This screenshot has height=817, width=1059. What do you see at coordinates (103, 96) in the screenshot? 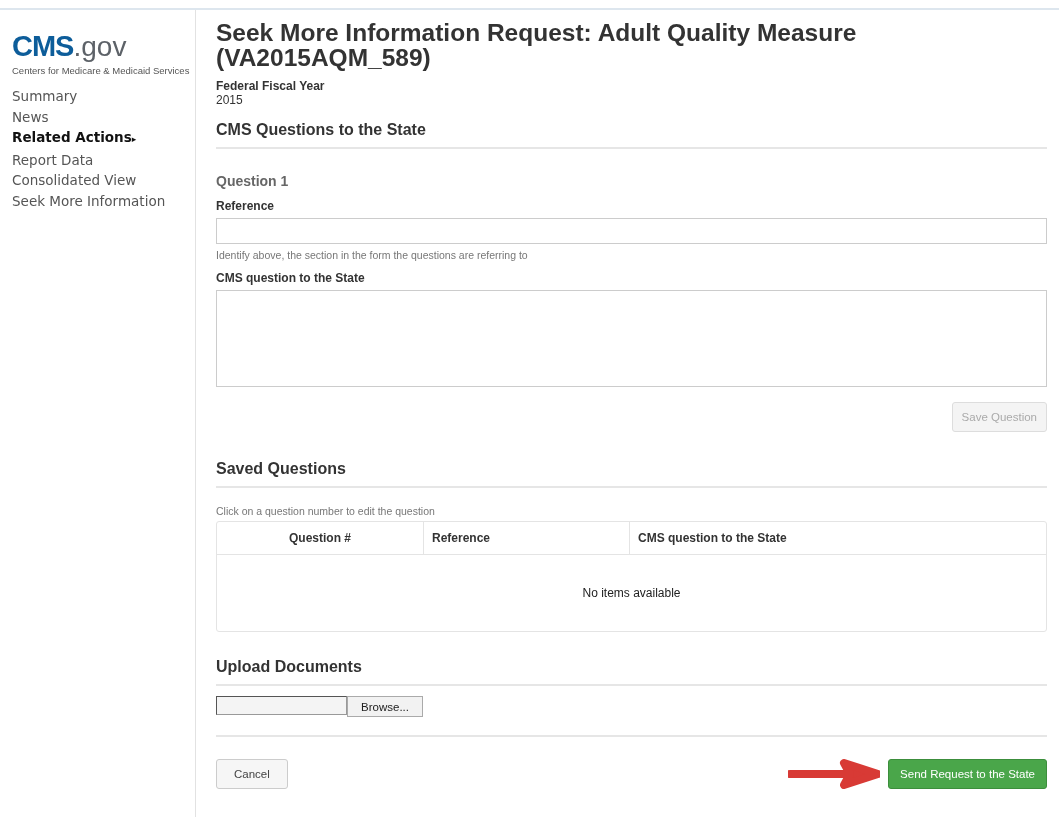
I see `sidebar-item: Summary` at bounding box center [103, 96].